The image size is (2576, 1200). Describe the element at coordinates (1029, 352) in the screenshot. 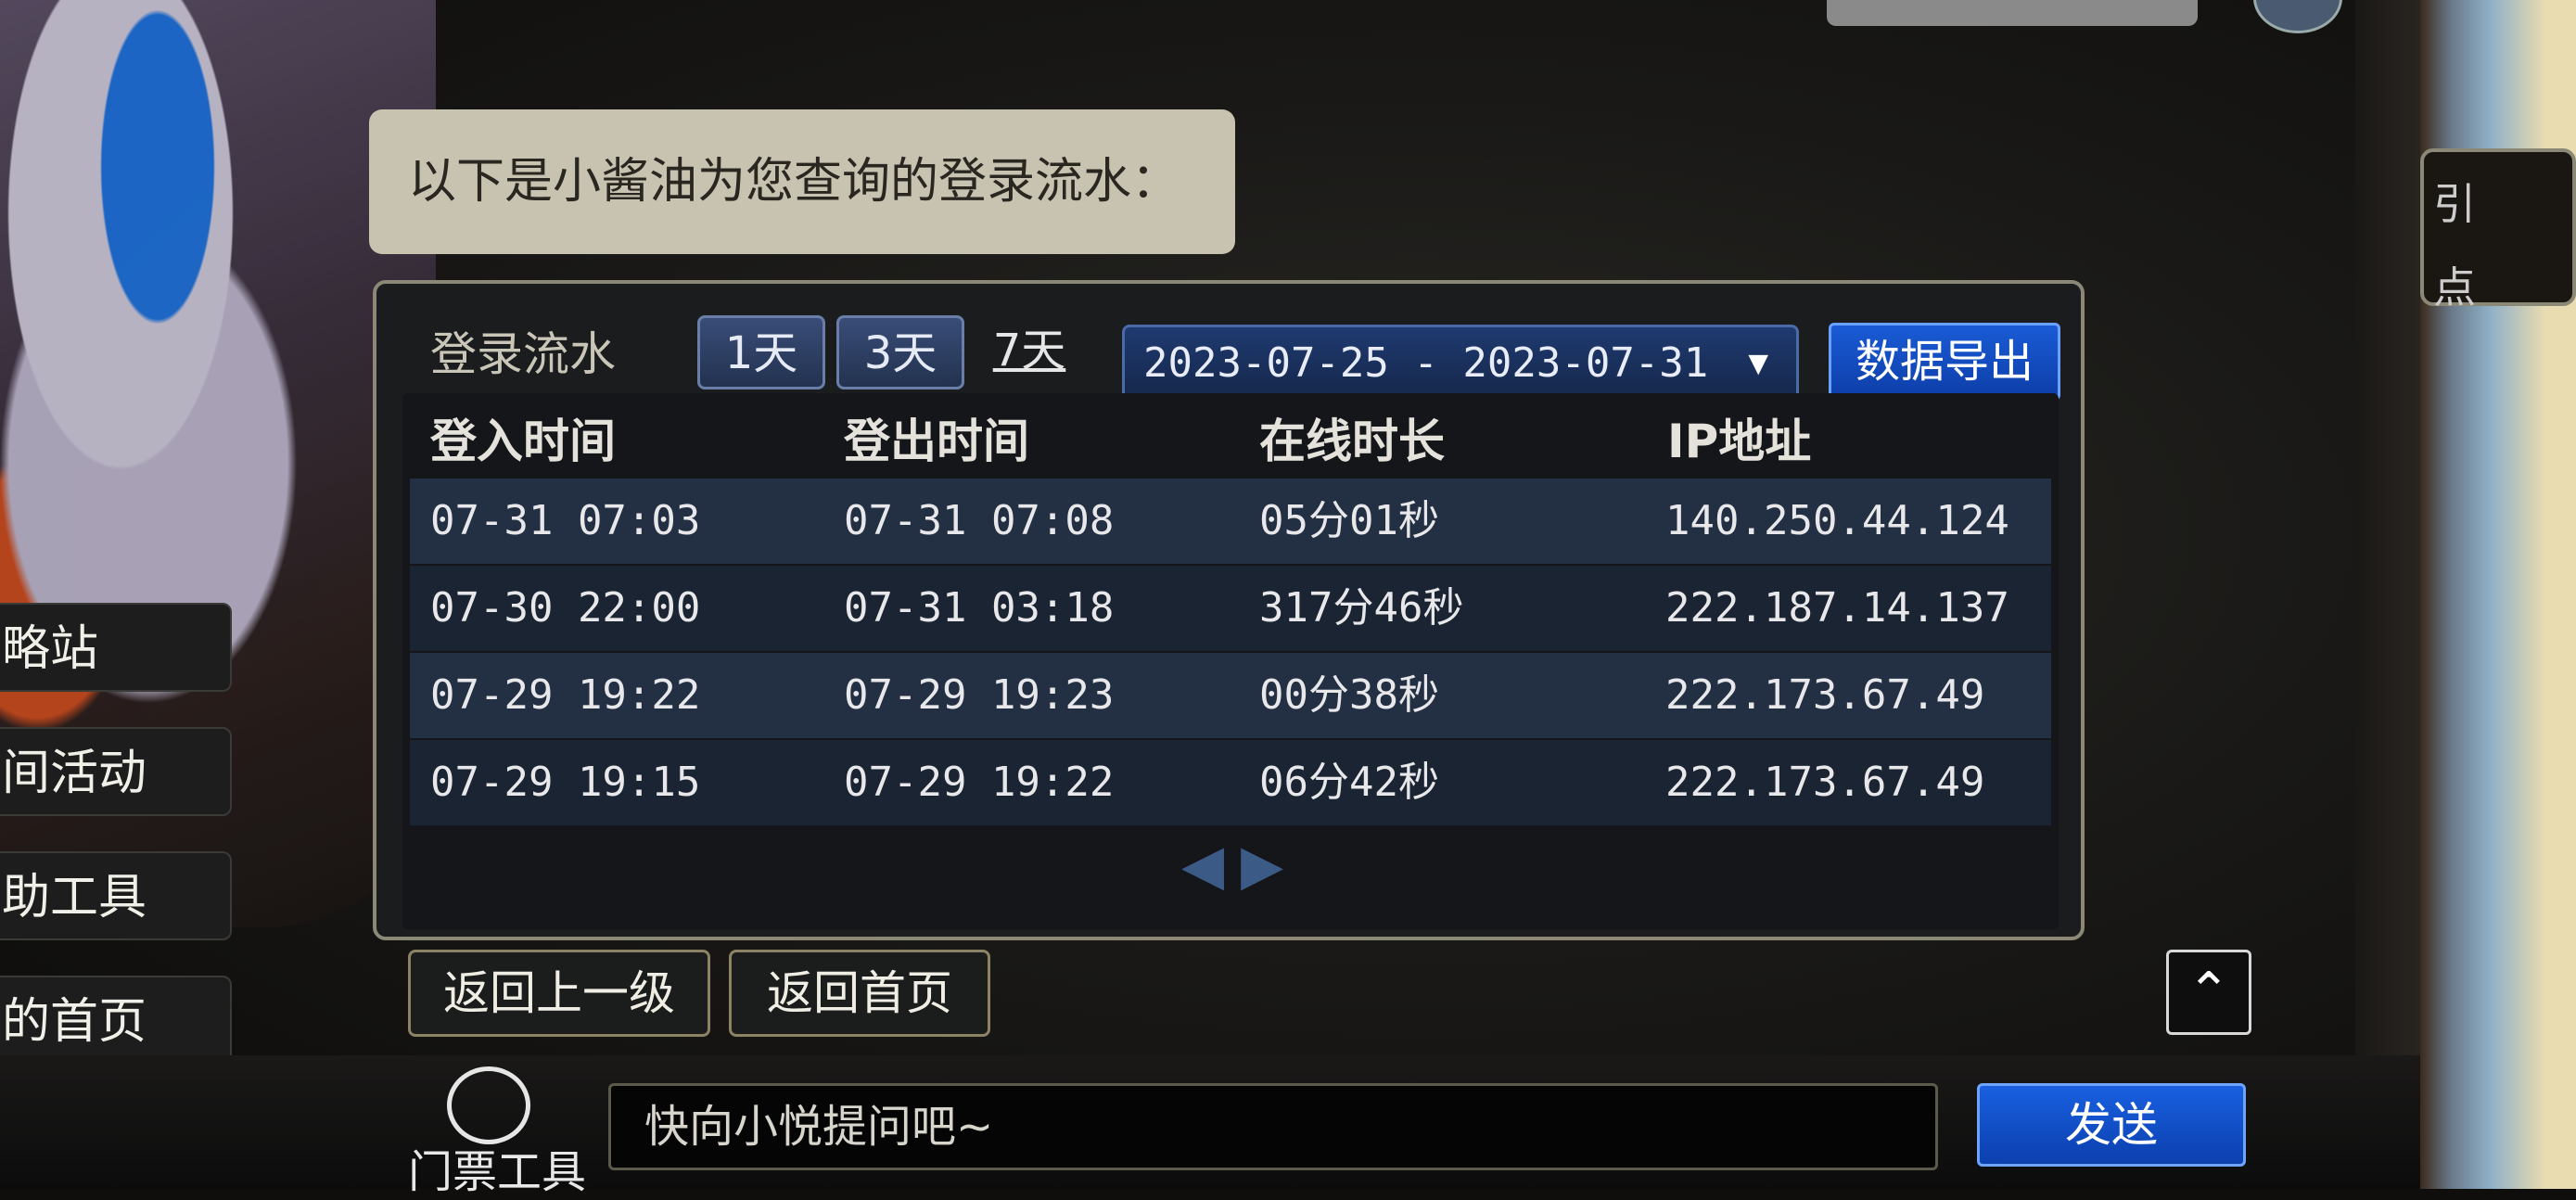

I see `range-7-day-button: 7天` at that location.